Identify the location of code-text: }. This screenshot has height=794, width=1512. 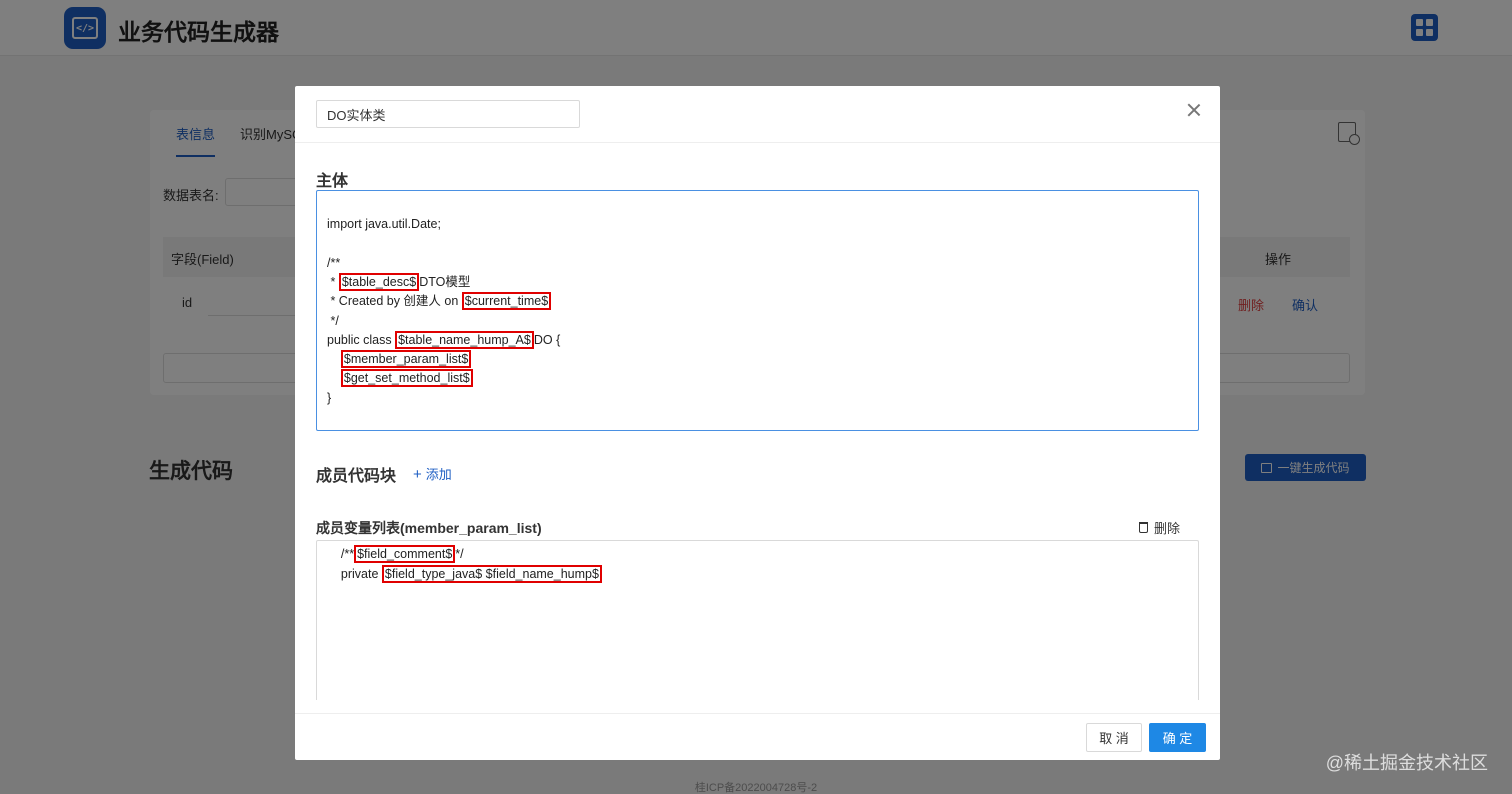
(329, 397).